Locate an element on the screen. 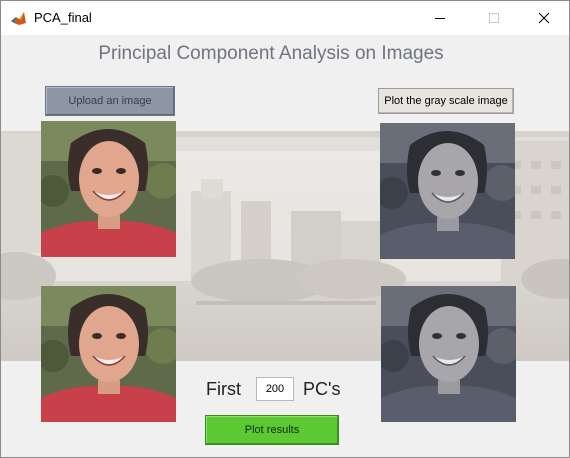 The width and height of the screenshot is (570, 458). maximize-icon is located at coordinates (494, 18).